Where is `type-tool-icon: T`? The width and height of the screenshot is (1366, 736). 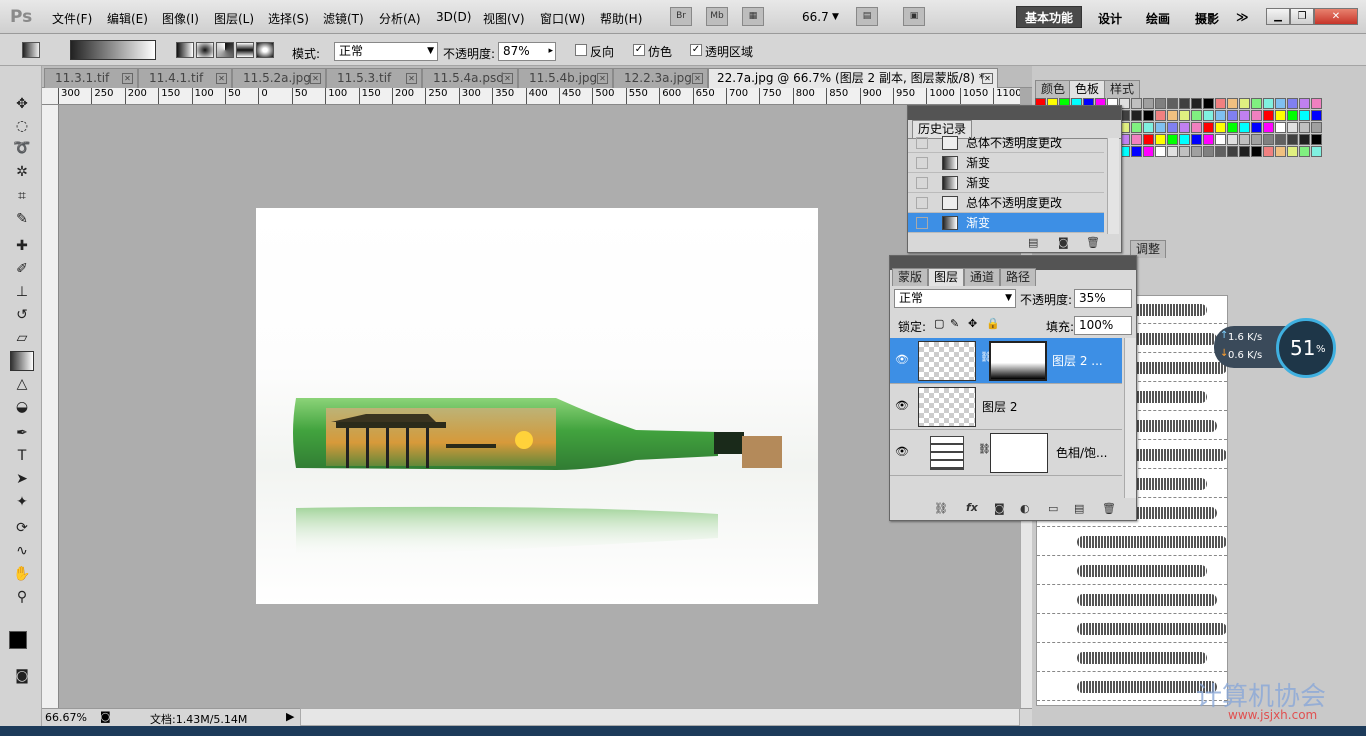
type-tool-icon: T is located at coordinates (22, 456).